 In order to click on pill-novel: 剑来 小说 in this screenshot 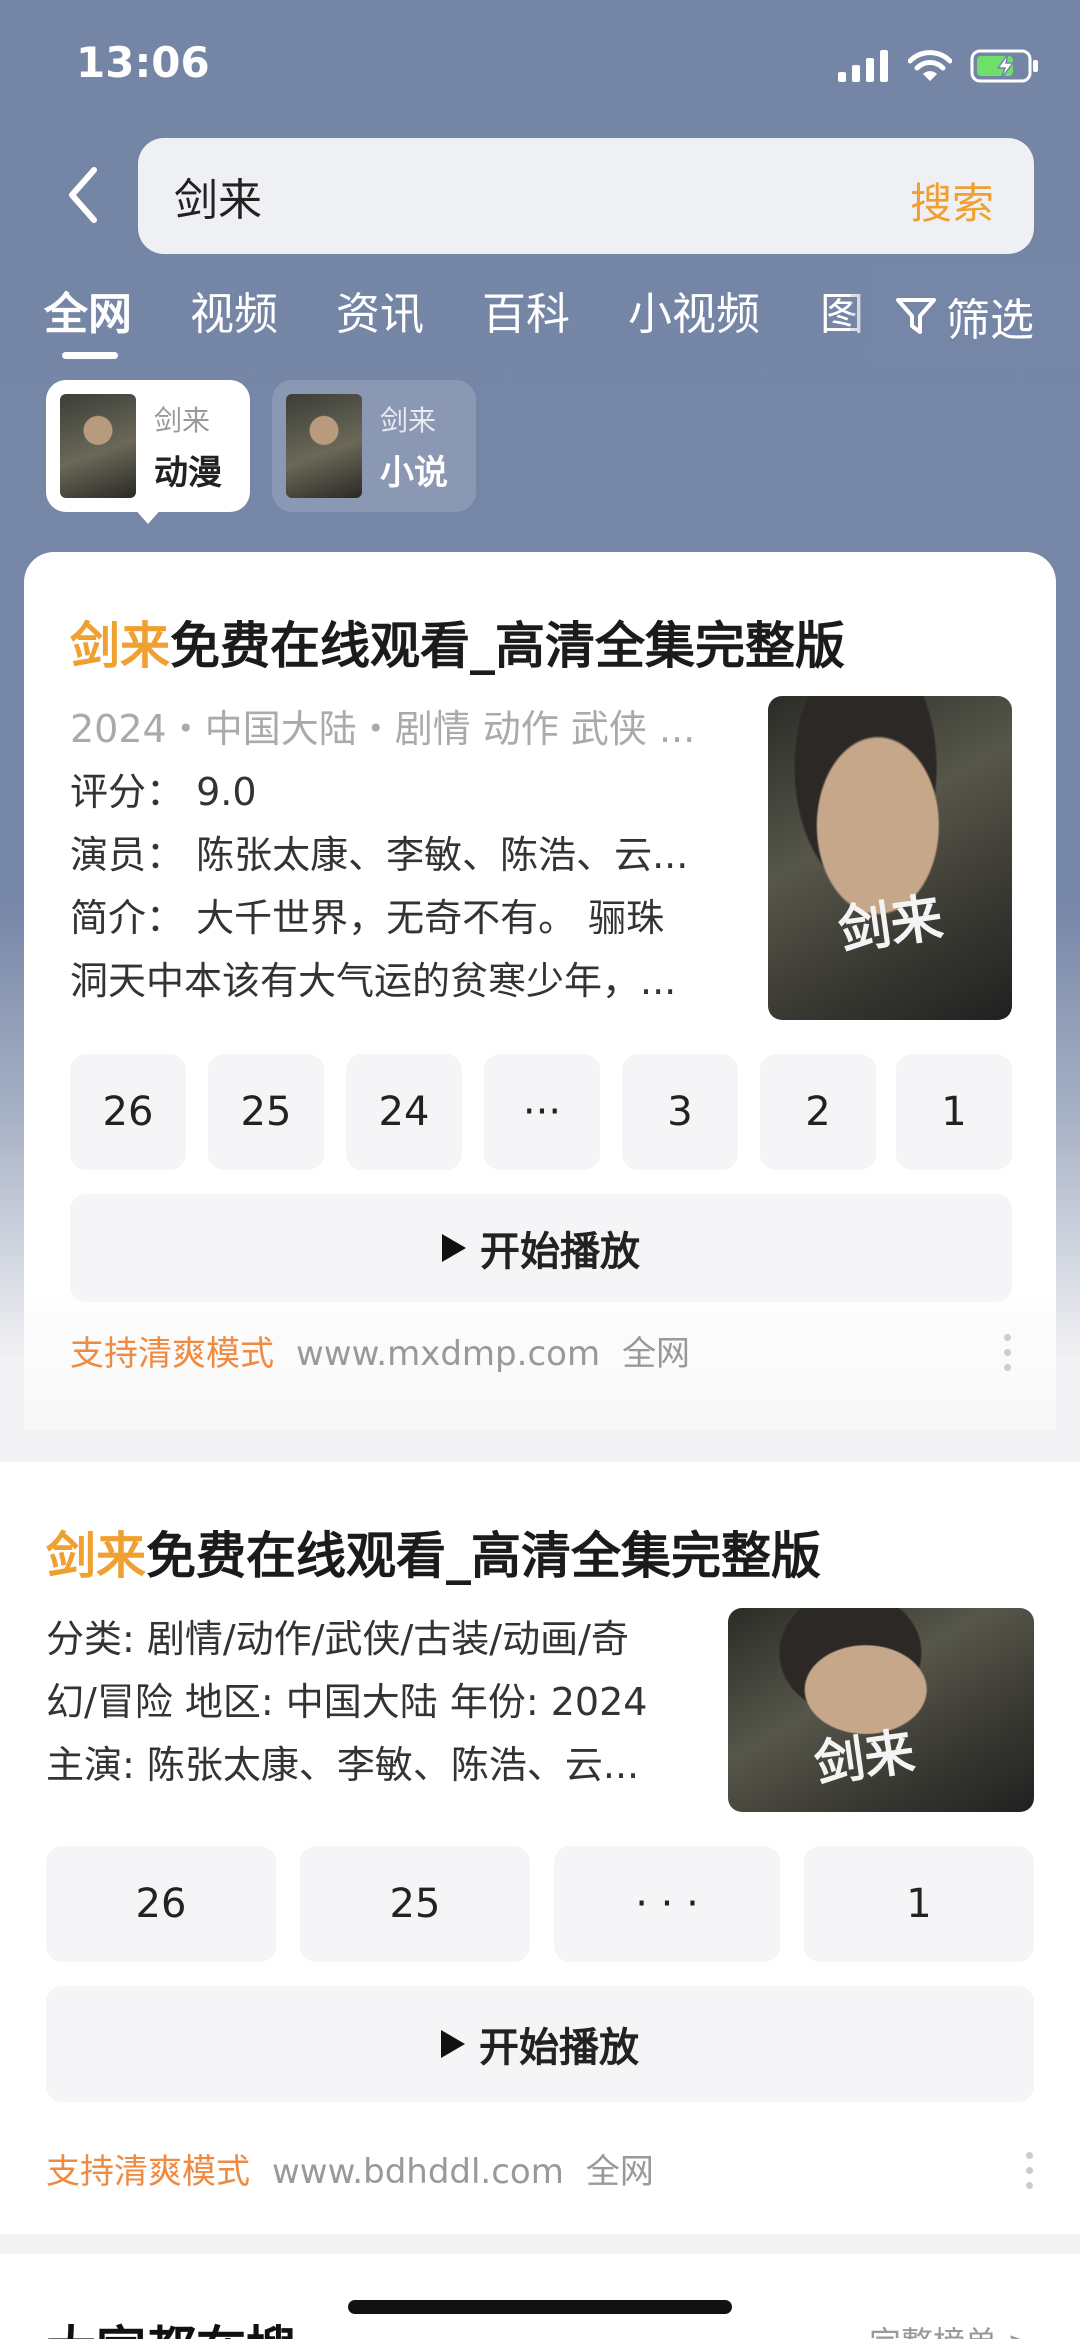, I will do `click(374, 446)`.